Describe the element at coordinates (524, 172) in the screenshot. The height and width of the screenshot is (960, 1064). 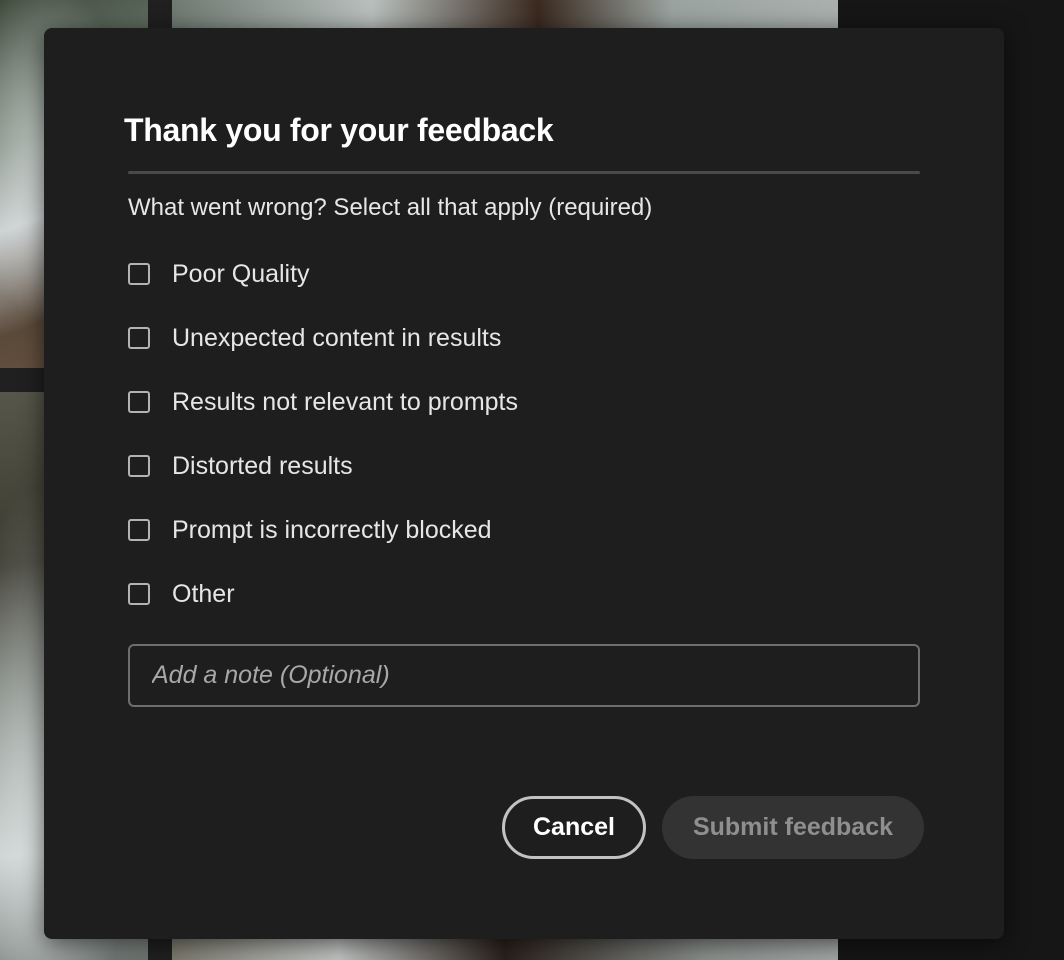
I see `title-divider` at that location.